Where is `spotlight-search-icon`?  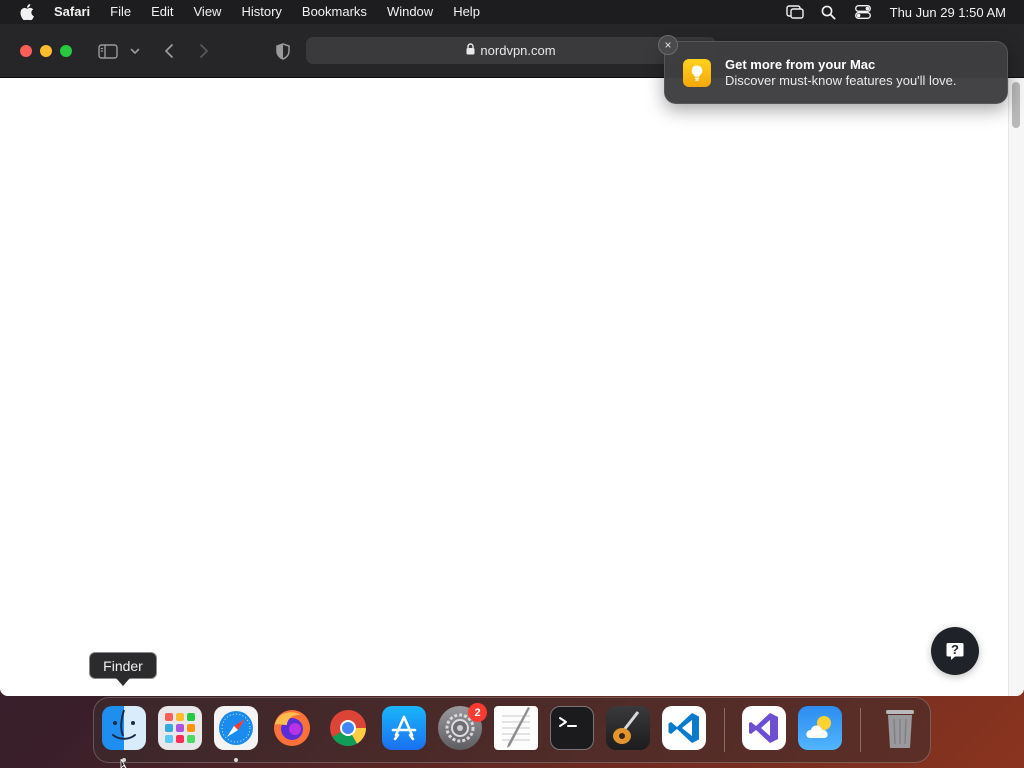 spotlight-search-icon is located at coordinates (829, 12).